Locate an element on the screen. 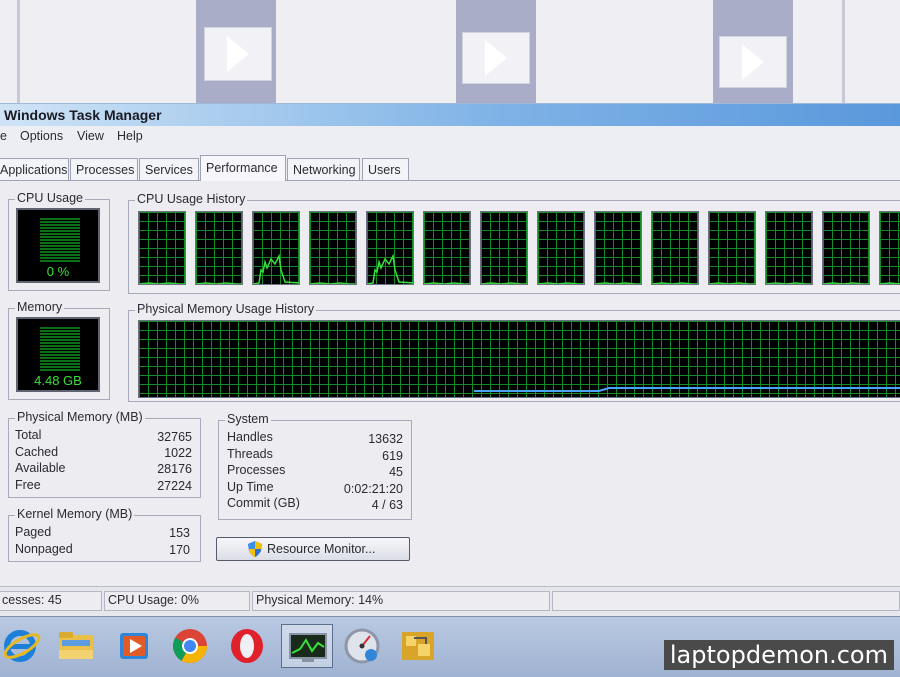 The image size is (900, 677). media-player-icon is located at coordinates (134, 646).